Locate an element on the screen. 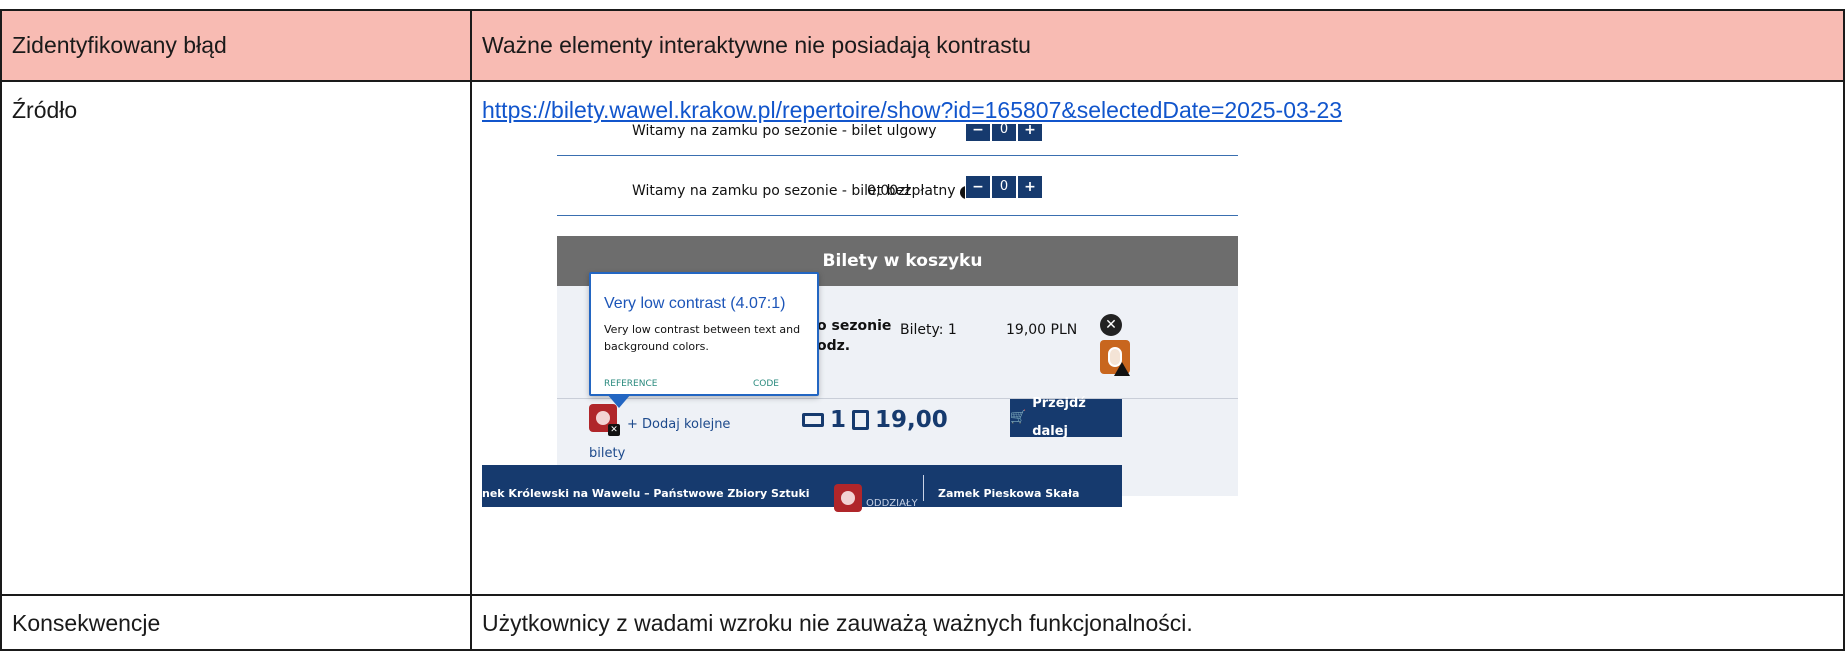  qty-value: 0 is located at coordinates (1004, 187).